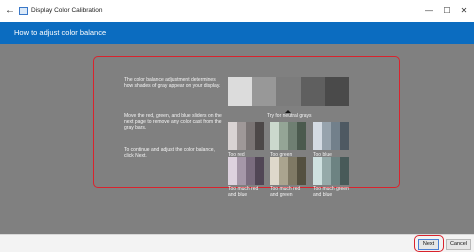 The height and width of the screenshot is (252, 474). What do you see at coordinates (429, 11) in the screenshot?
I see `minimize-button: —` at bounding box center [429, 11].